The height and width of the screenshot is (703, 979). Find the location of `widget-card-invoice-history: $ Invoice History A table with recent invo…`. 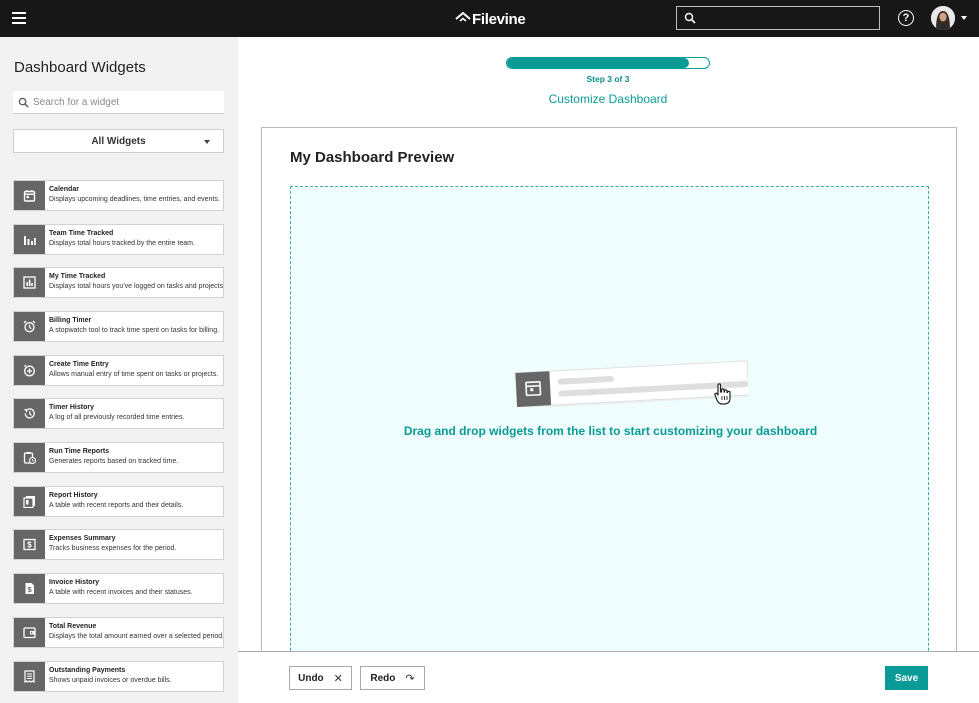

widget-card-invoice-history: $ Invoice History A table with recent invo… is located at coordinates (118, 588).